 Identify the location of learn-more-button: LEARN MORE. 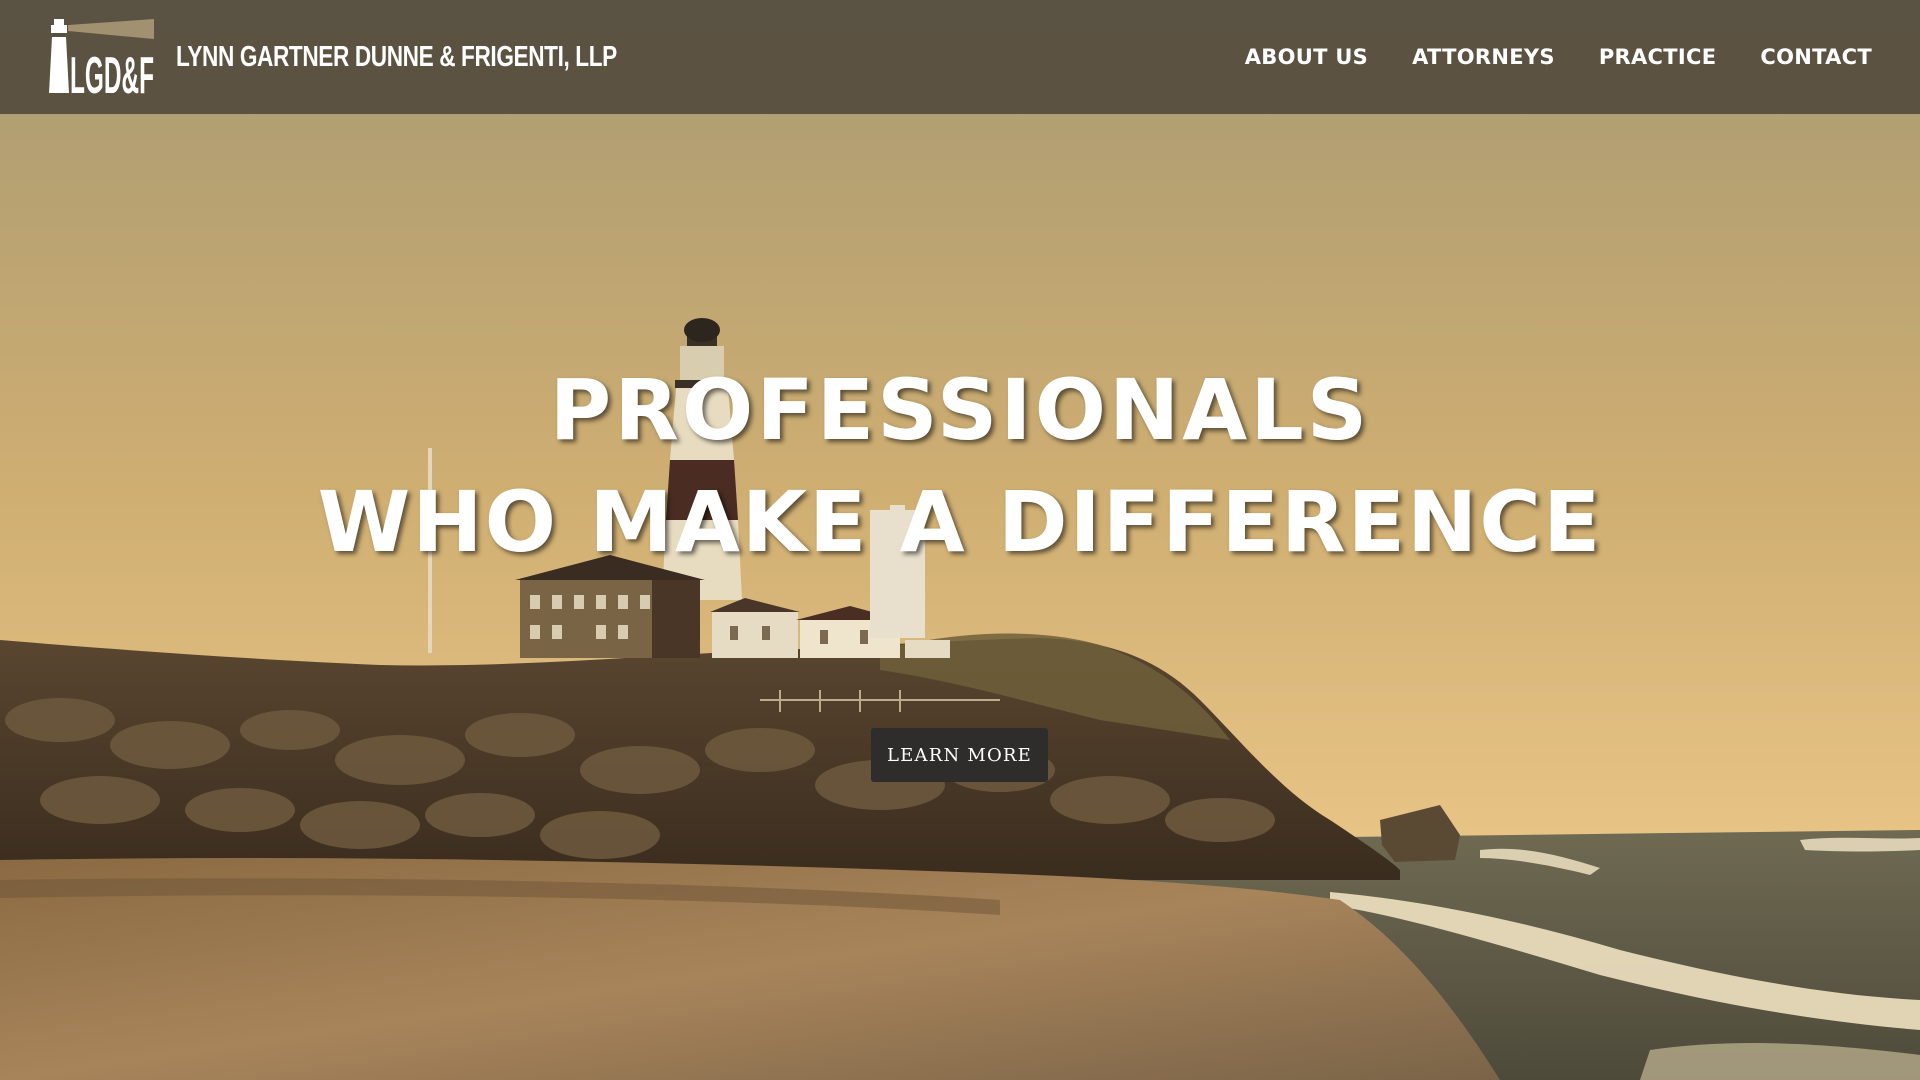
(959, 755).